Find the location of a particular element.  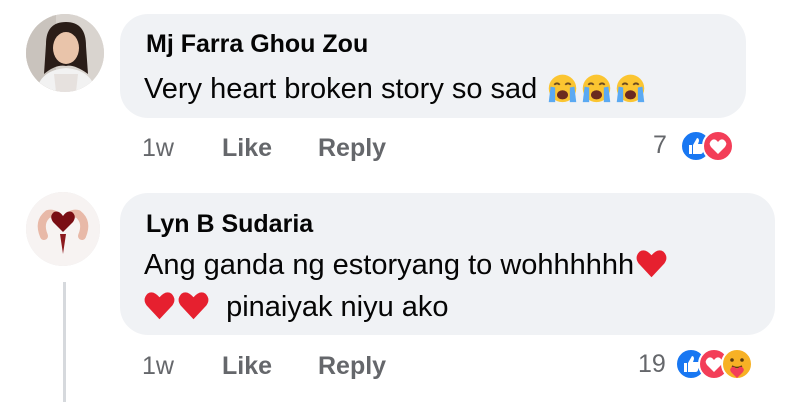

comment-author: Mj Farra Ghou Zou is located at coordinates (257, 44).